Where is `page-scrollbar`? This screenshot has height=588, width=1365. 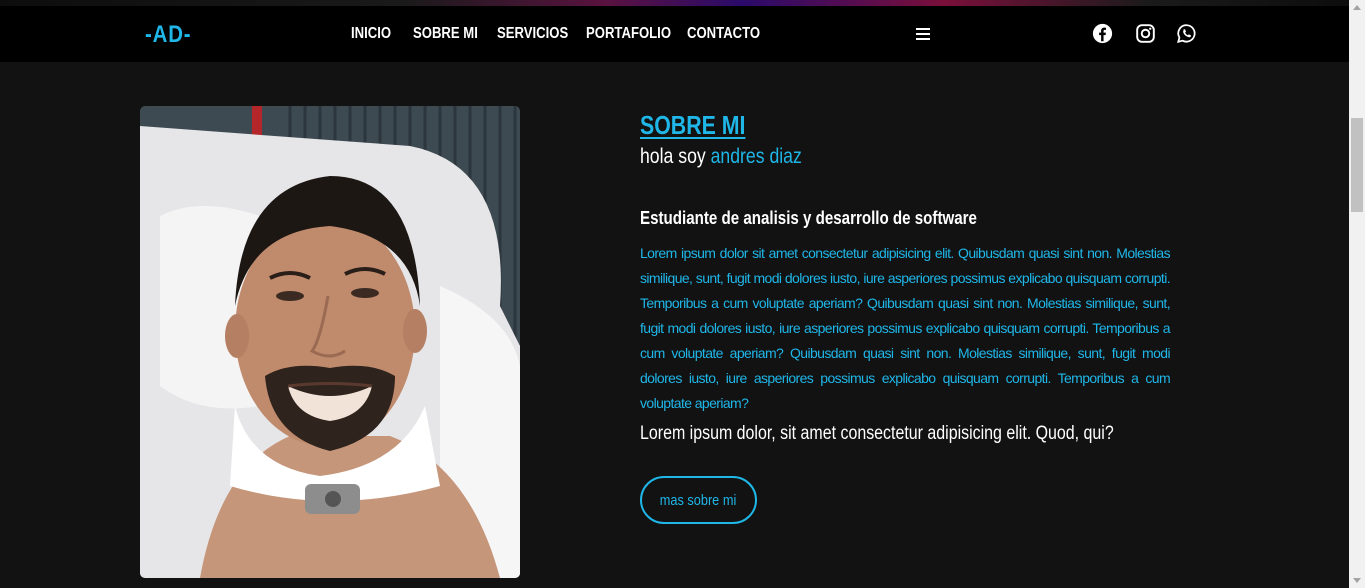 page-scrollbar is located at coordinates (1357, 294).